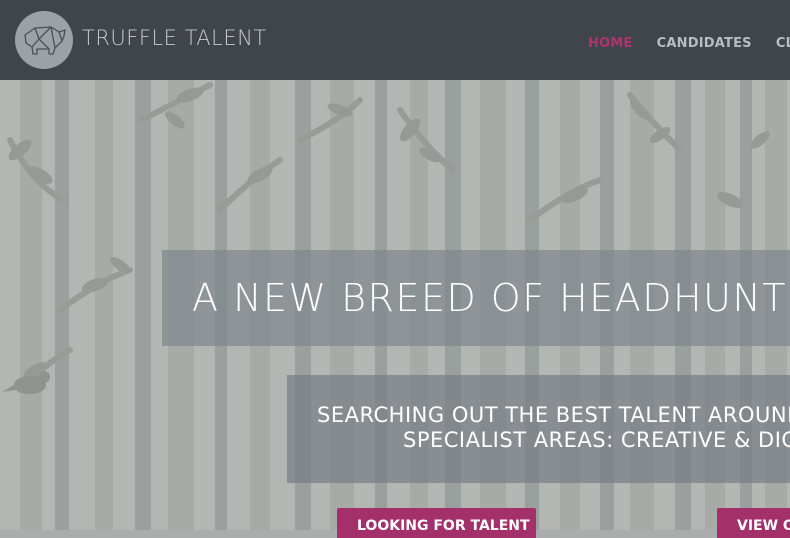  I want to click on pig-logo-icon, so click(44, 40).